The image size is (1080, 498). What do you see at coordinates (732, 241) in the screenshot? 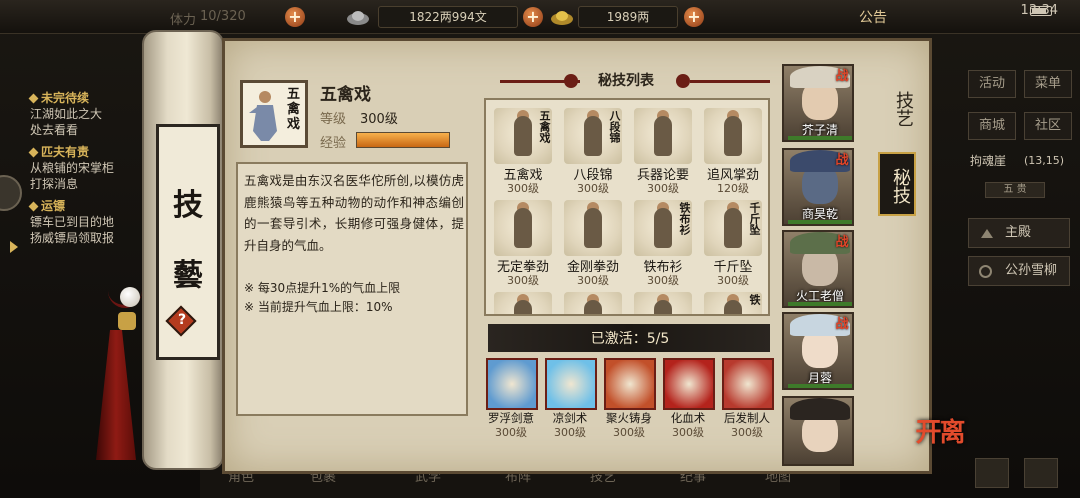
I see `skill-card: 千斤坠 千斤坠 300级` at bounding box center [732, 241].